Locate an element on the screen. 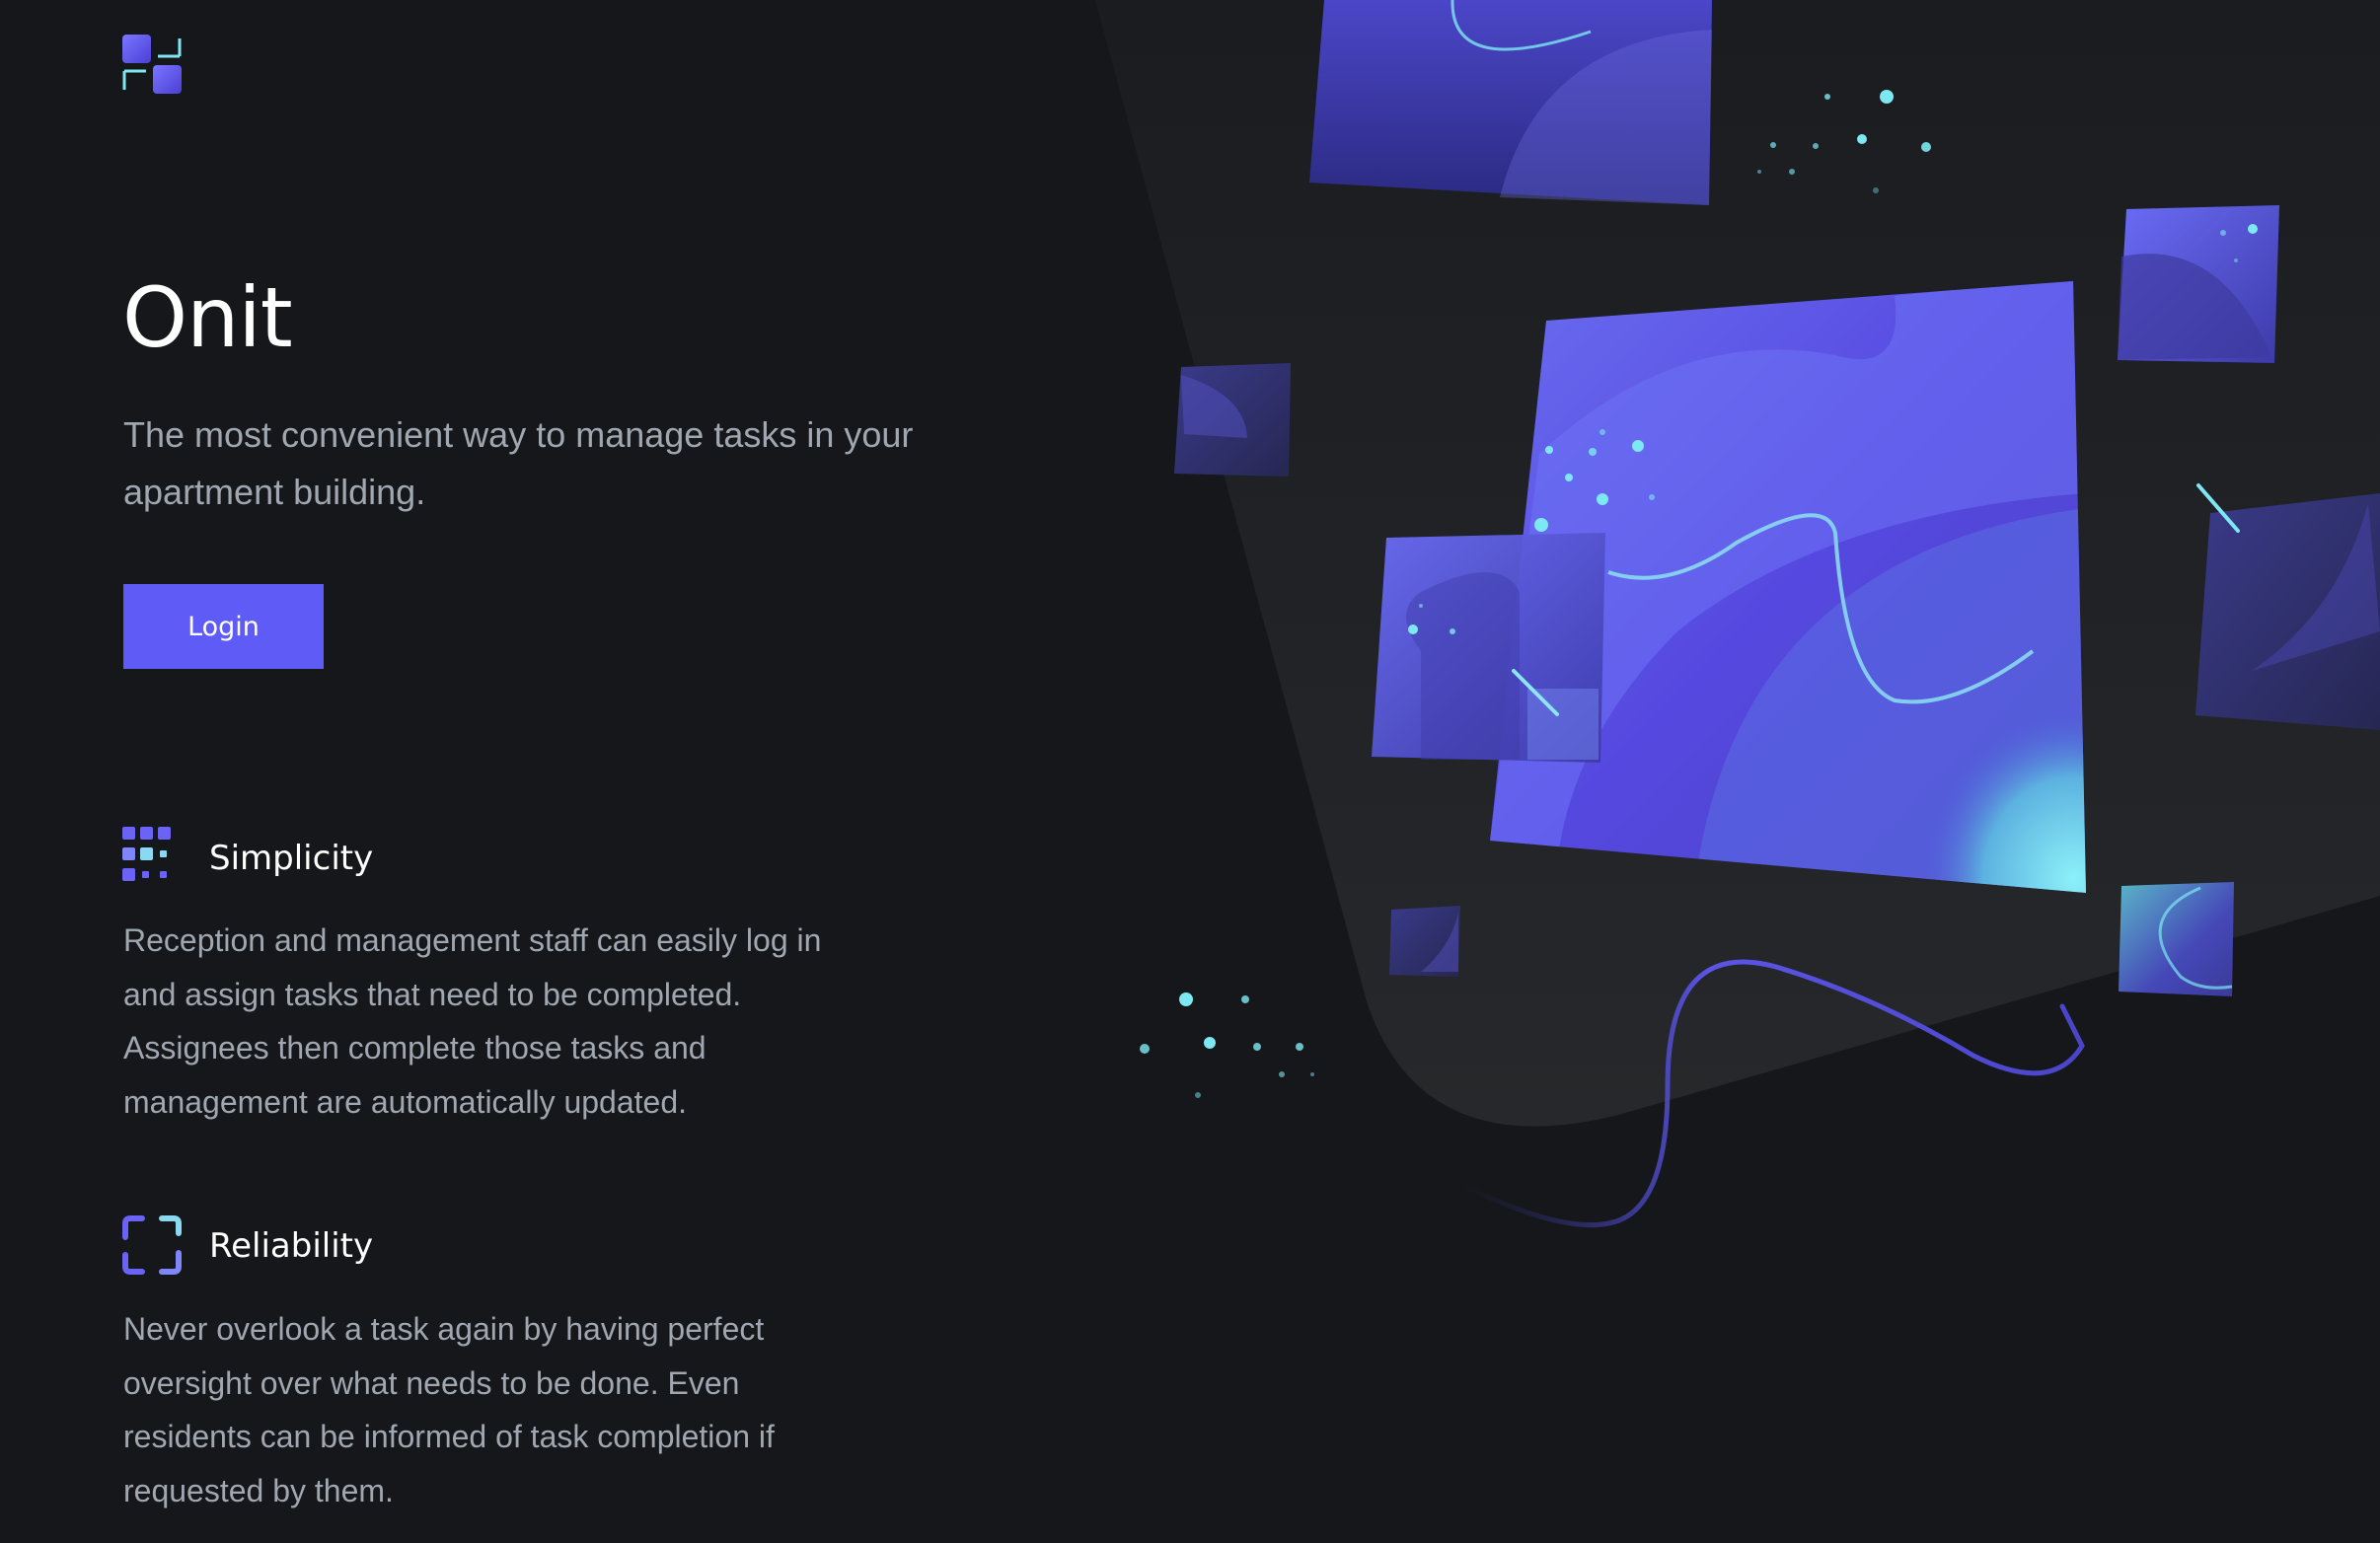  tile-right-top is located at coordinates (2198, 284).